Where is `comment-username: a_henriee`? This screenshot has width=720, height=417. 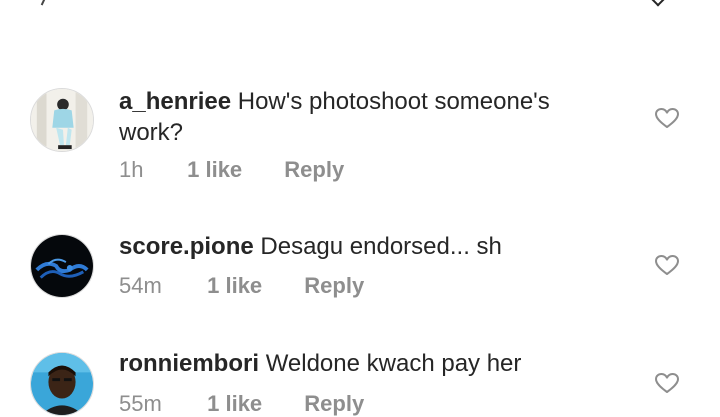 comment-username: a_henriee is located at coordinates (175, 101).